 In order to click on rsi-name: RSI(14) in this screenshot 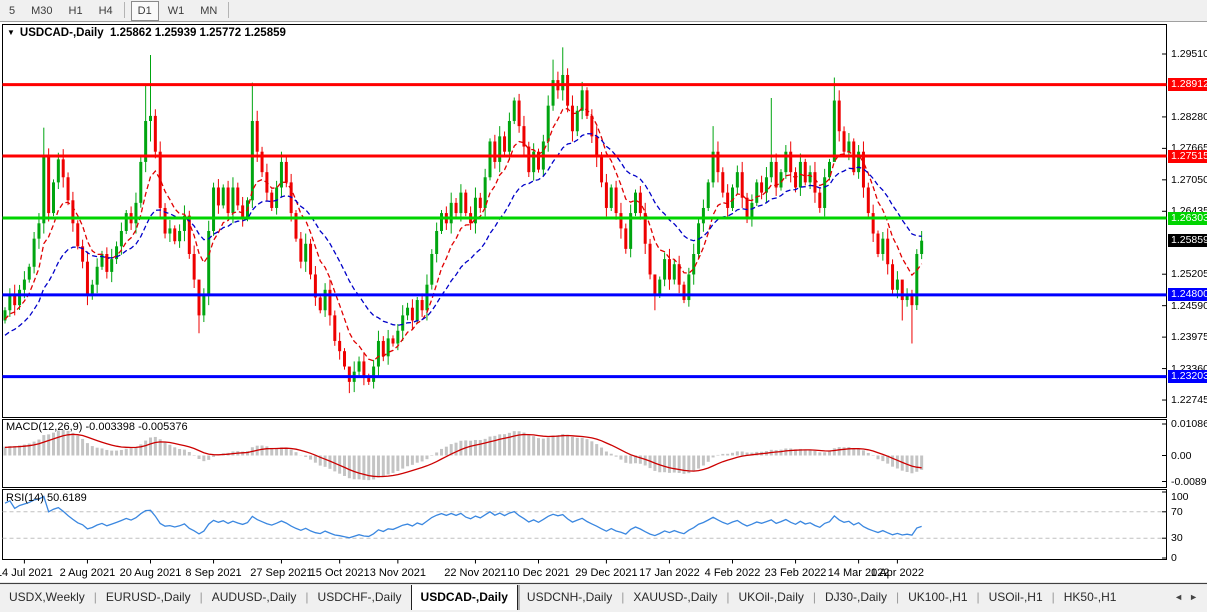, I will do `click(25, 498)`.